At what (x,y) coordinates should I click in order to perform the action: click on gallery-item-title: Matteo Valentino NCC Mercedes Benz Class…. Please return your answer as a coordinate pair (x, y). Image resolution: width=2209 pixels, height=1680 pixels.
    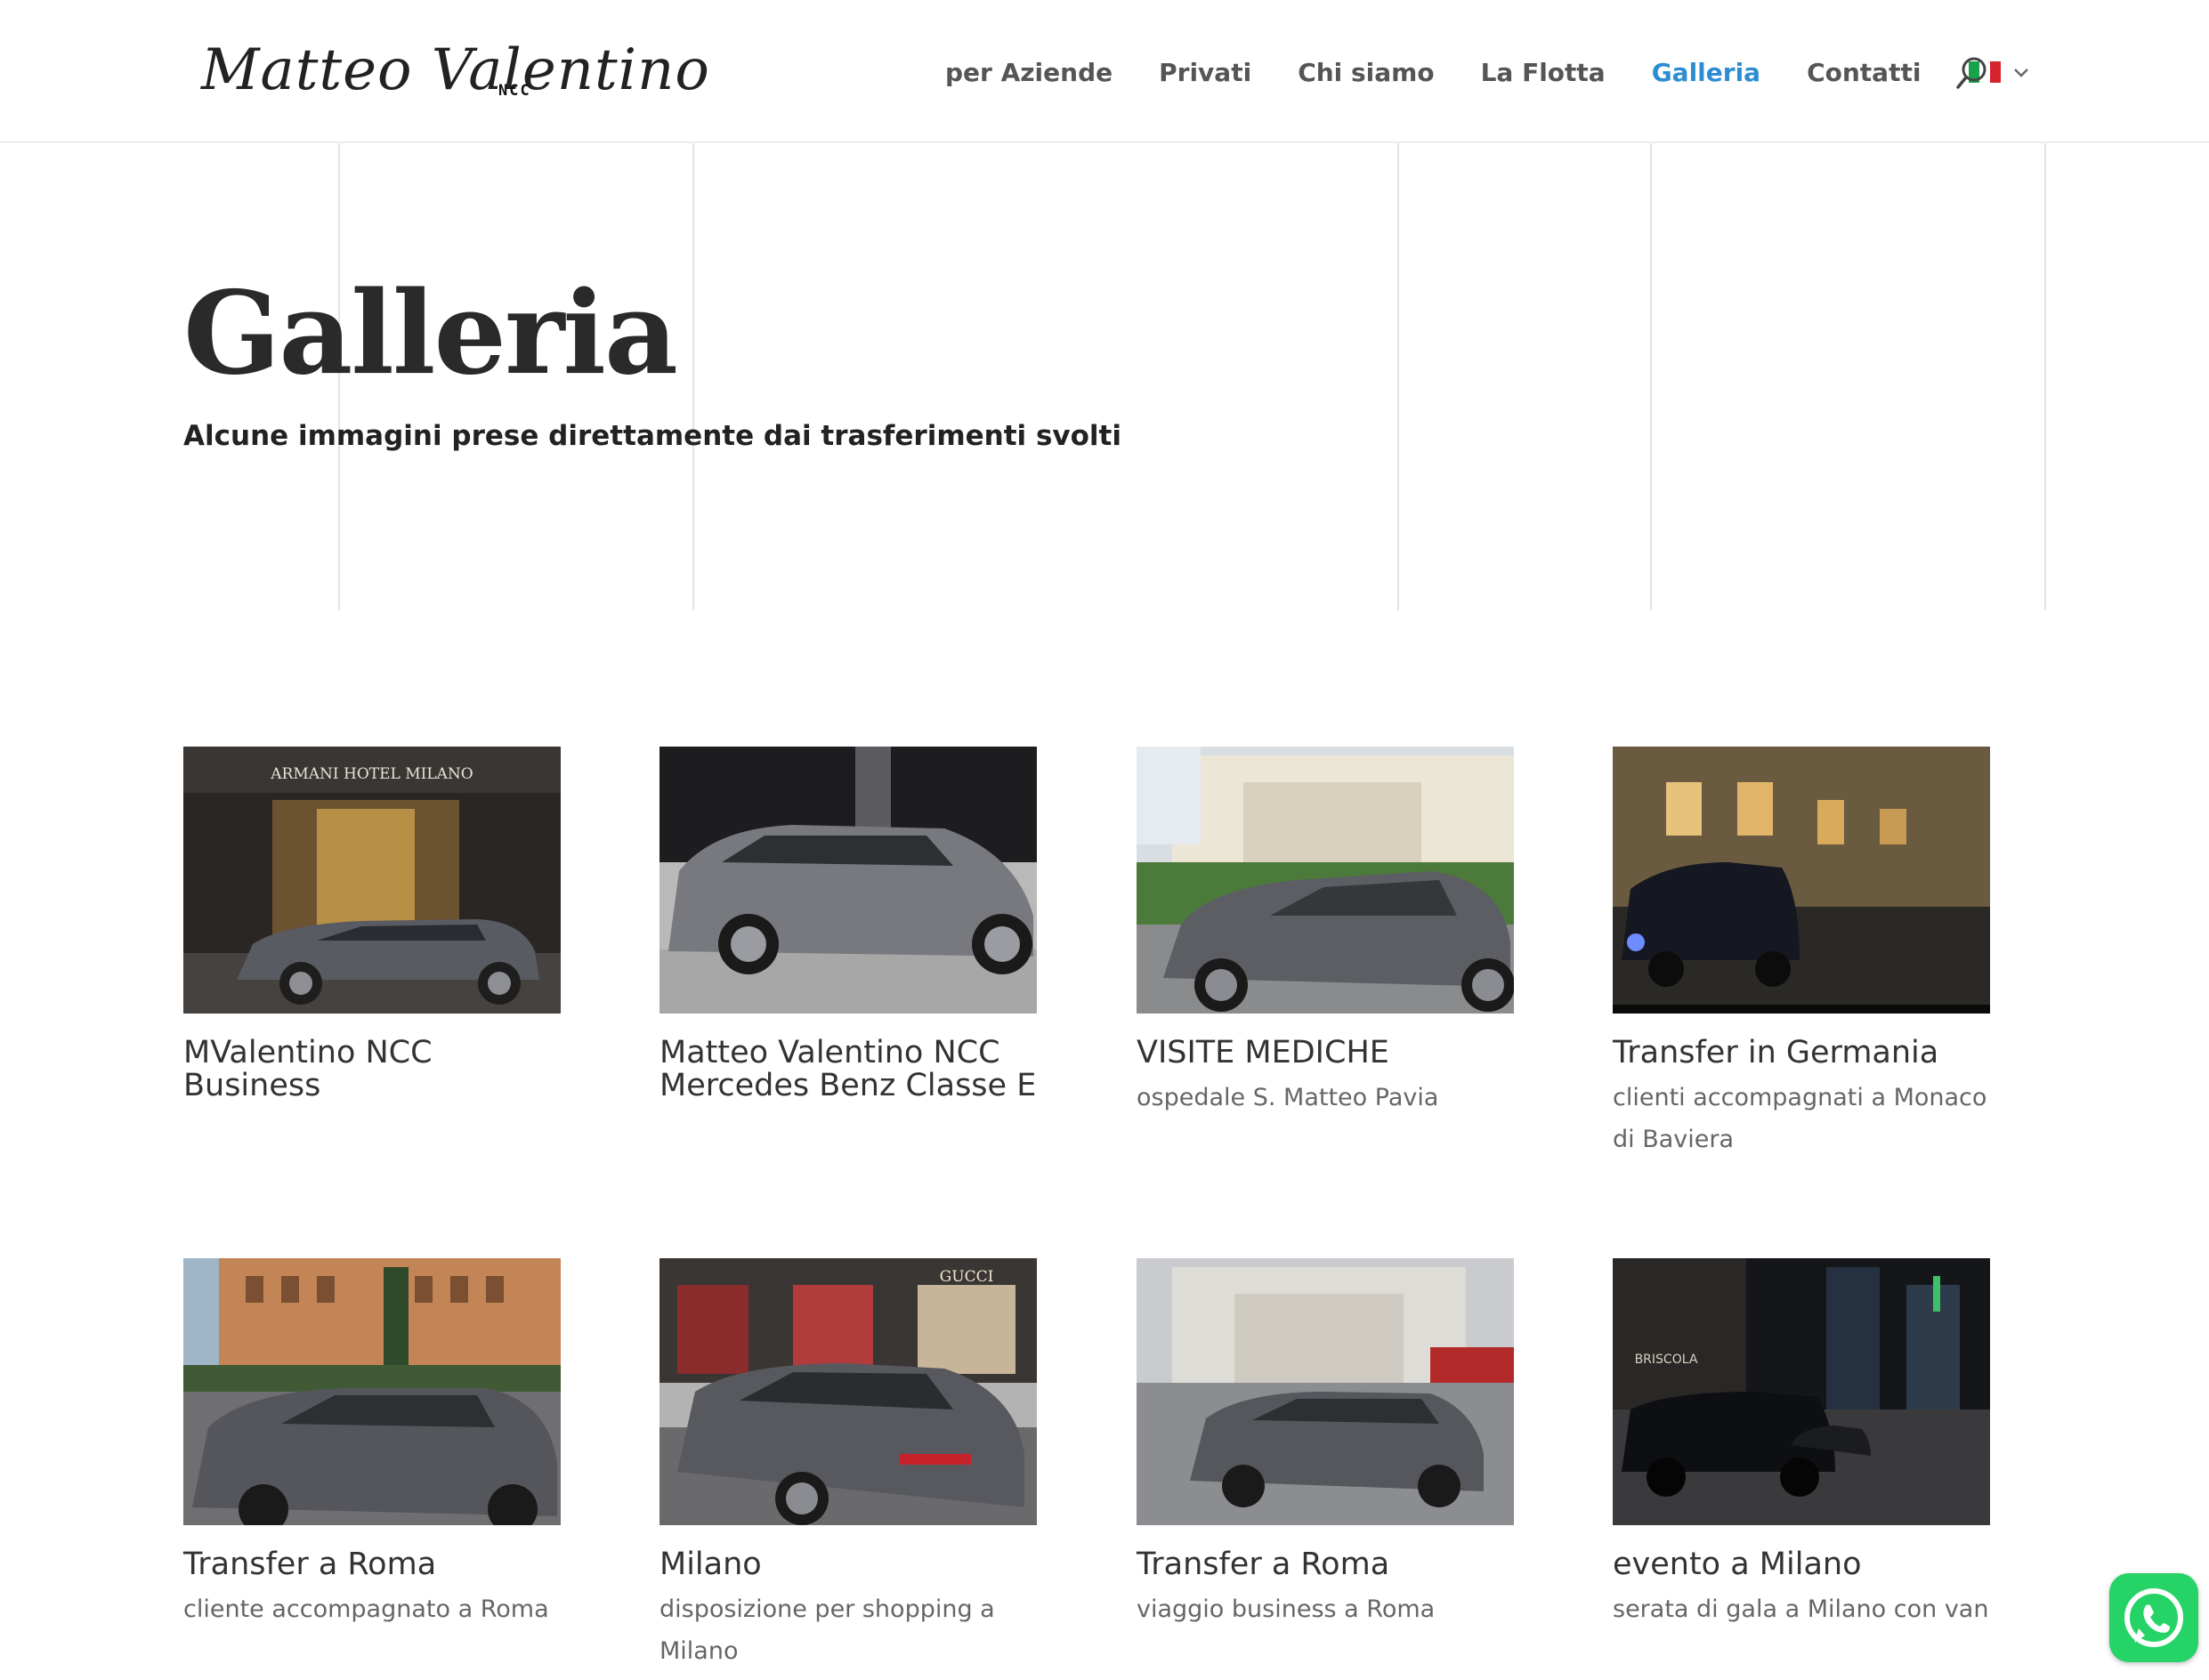
    Looking at the image, I should click on (848, 1069).